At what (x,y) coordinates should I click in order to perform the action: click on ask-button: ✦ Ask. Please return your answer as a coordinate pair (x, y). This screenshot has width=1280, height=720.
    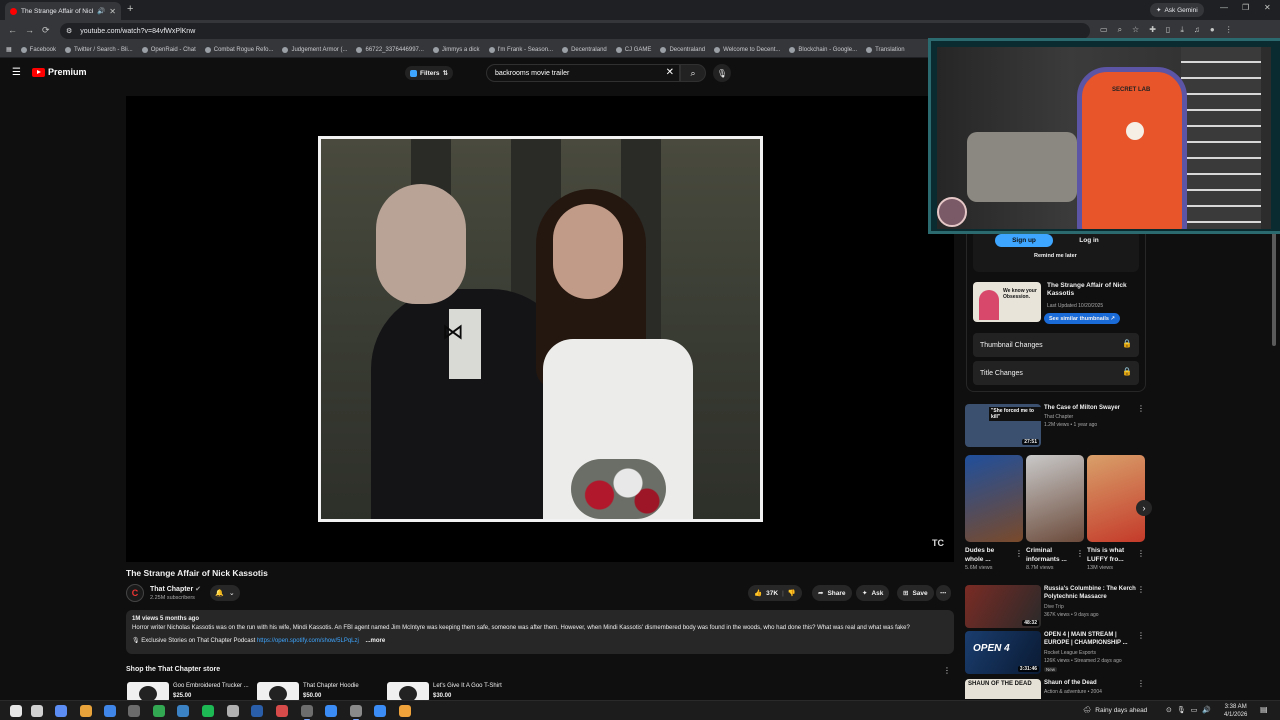
    Looking at the image, I should click on (873, 593).